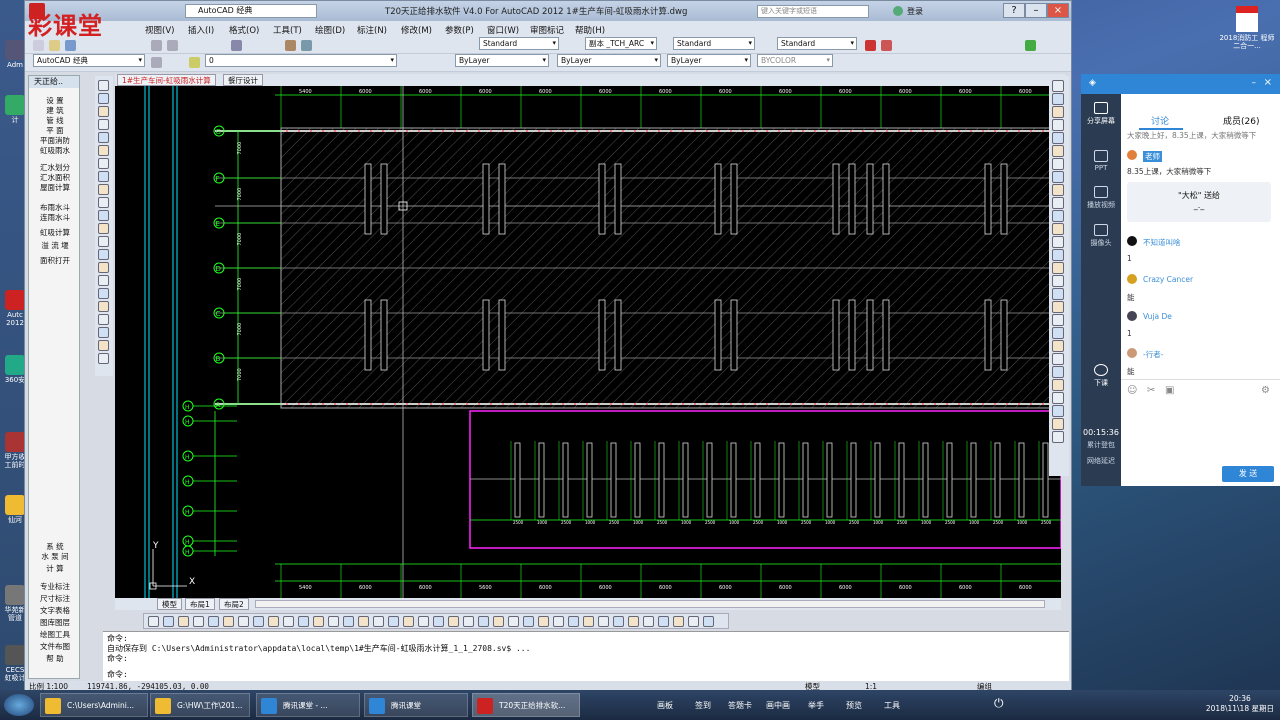  Describe the element at coordinates (1160, 120) in the screenshot. I see `tab-discussion: 讨论` at that location.